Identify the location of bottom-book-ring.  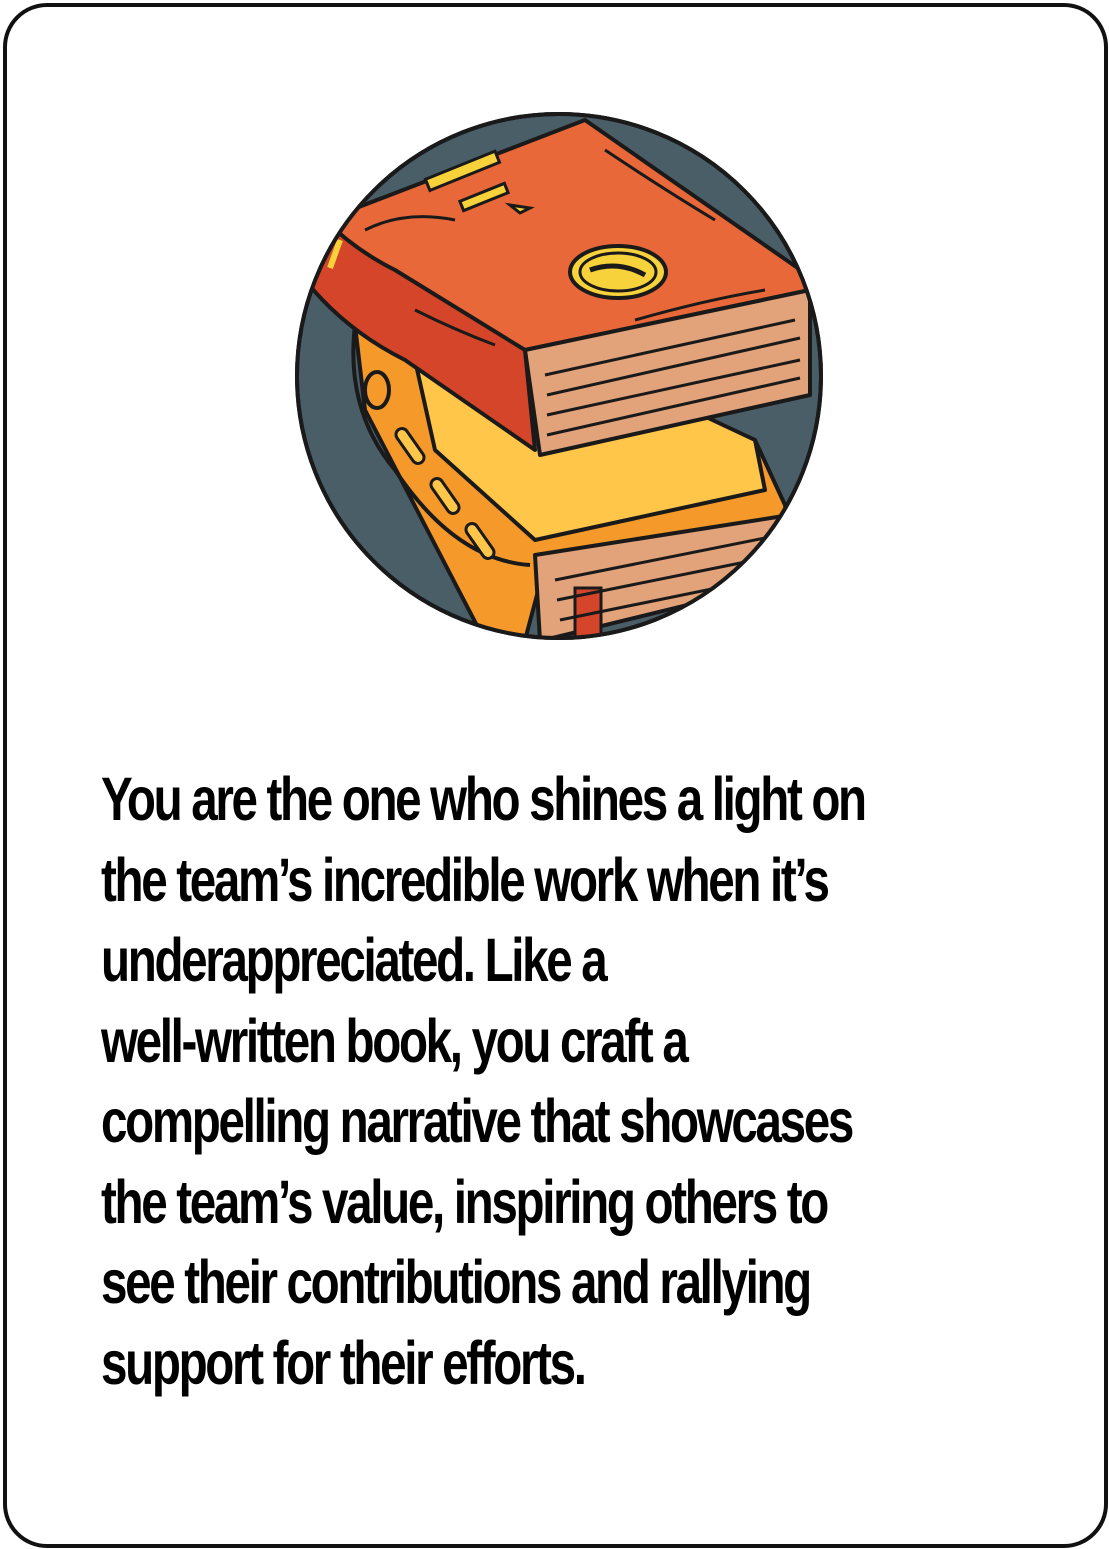
(377, 390).